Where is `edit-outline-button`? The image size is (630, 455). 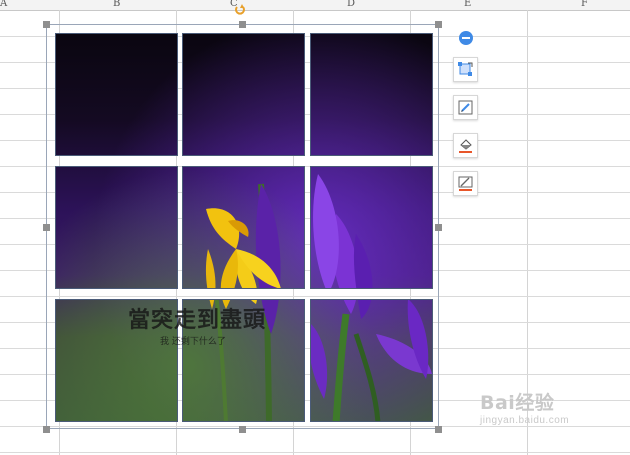
edit-outline-button is located at coordinates (465, 107).